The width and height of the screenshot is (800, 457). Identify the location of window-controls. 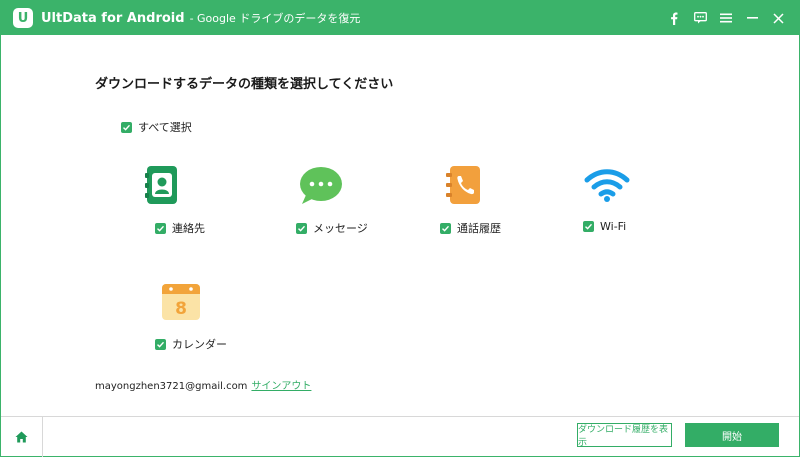
(726, 18).